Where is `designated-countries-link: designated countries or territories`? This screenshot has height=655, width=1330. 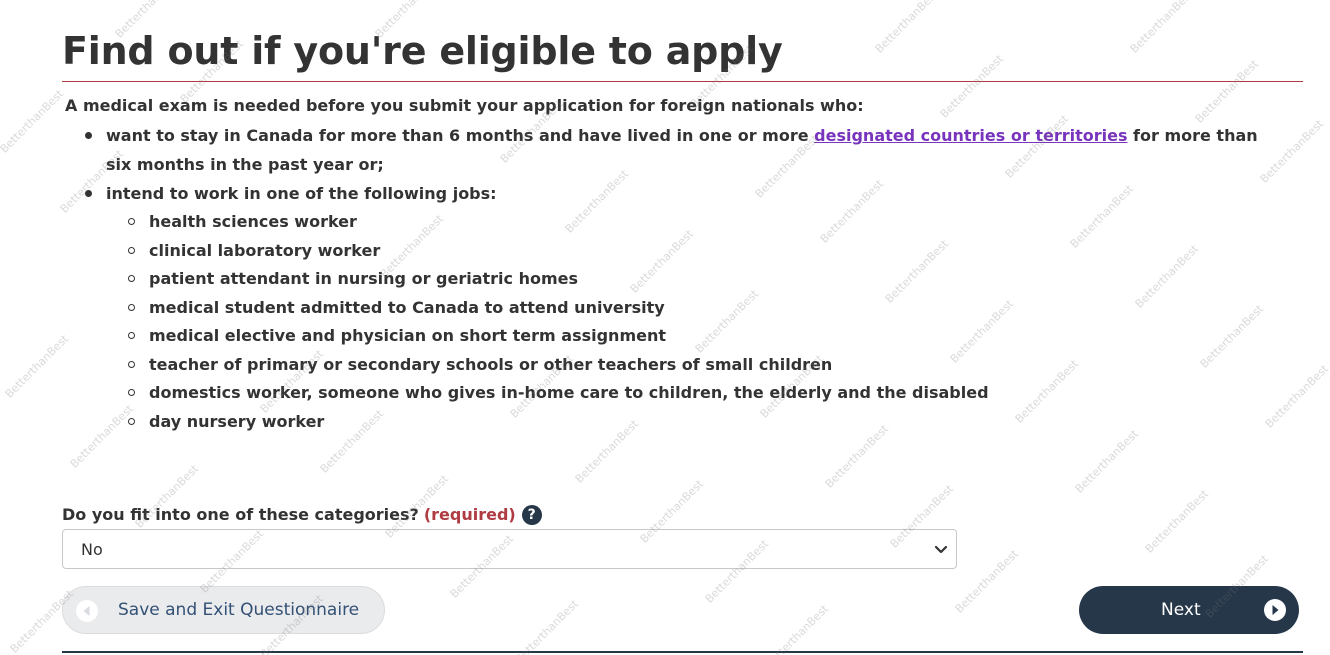 designated-countries-link: designated countries or territories is located at coordinates (970, 135).